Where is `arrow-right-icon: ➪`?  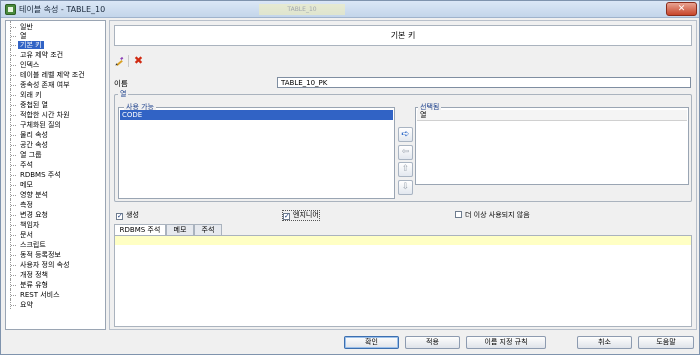 arrow-right-icon: ➪ is located at coordinates (405, 134).